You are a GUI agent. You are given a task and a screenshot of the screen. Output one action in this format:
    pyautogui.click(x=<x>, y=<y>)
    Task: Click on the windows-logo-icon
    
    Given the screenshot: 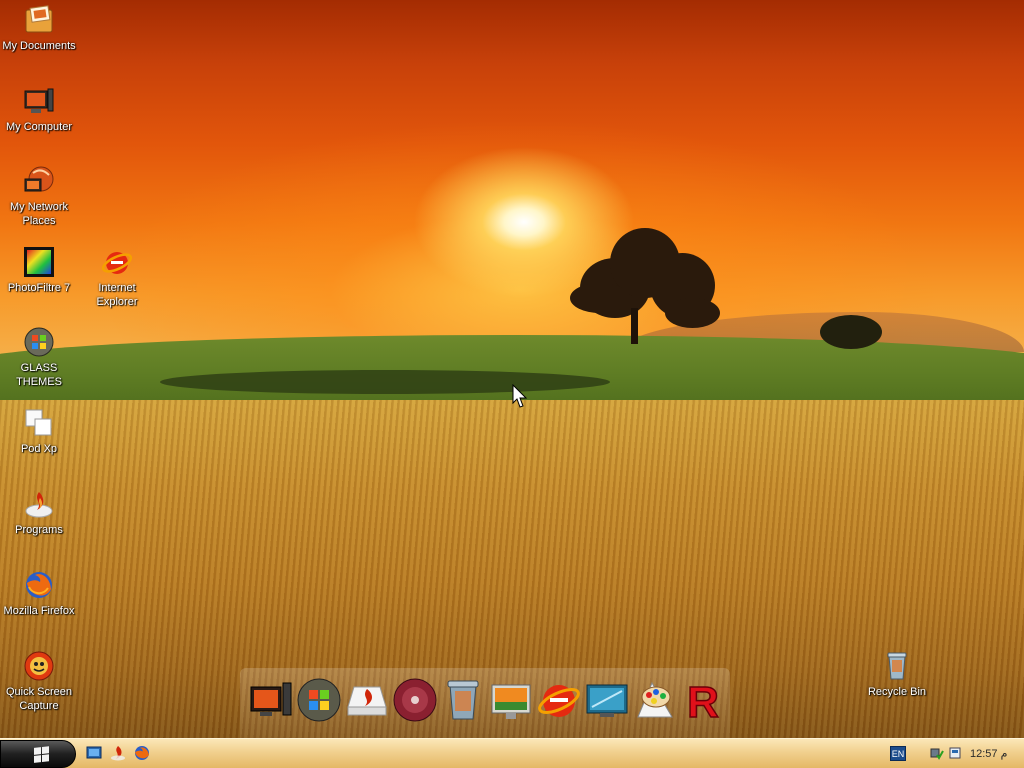 What is the action you would take?
    pyautogui.click(x=42, y=755)
    